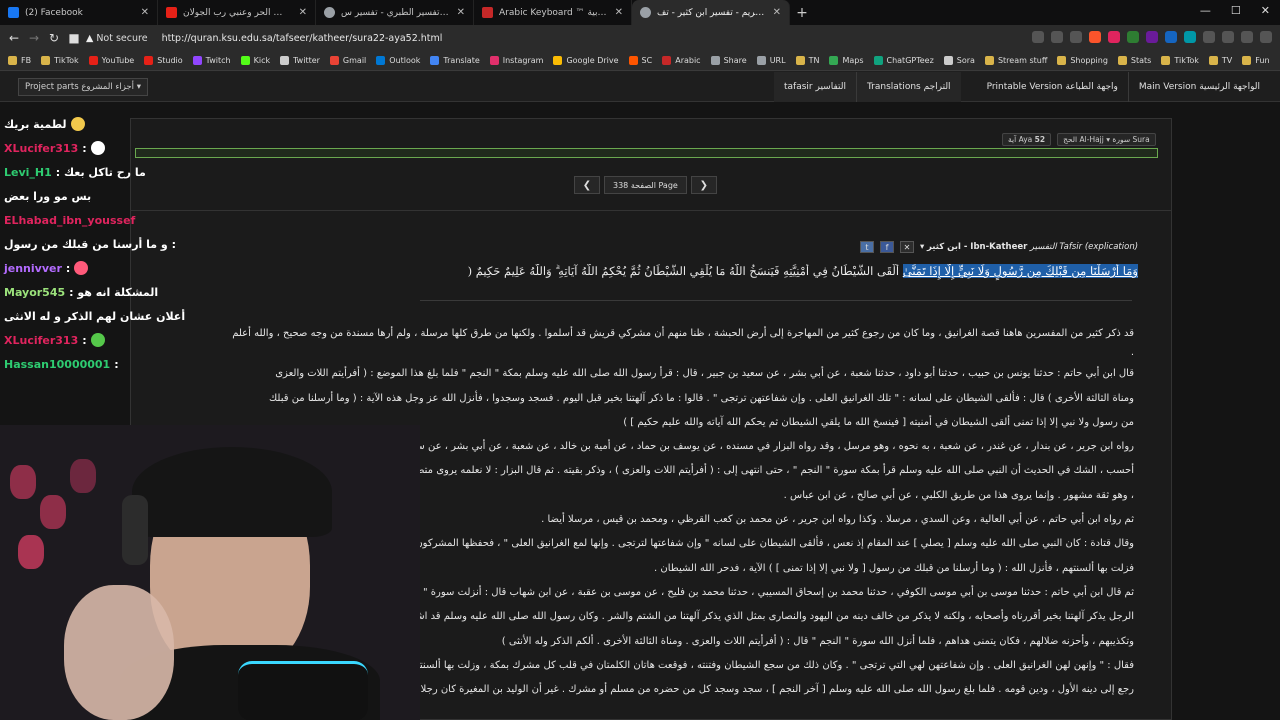 The width and height of the screenshot is (1280, 720). I want to click on bookmark-item: Translate, so click(455, 60).